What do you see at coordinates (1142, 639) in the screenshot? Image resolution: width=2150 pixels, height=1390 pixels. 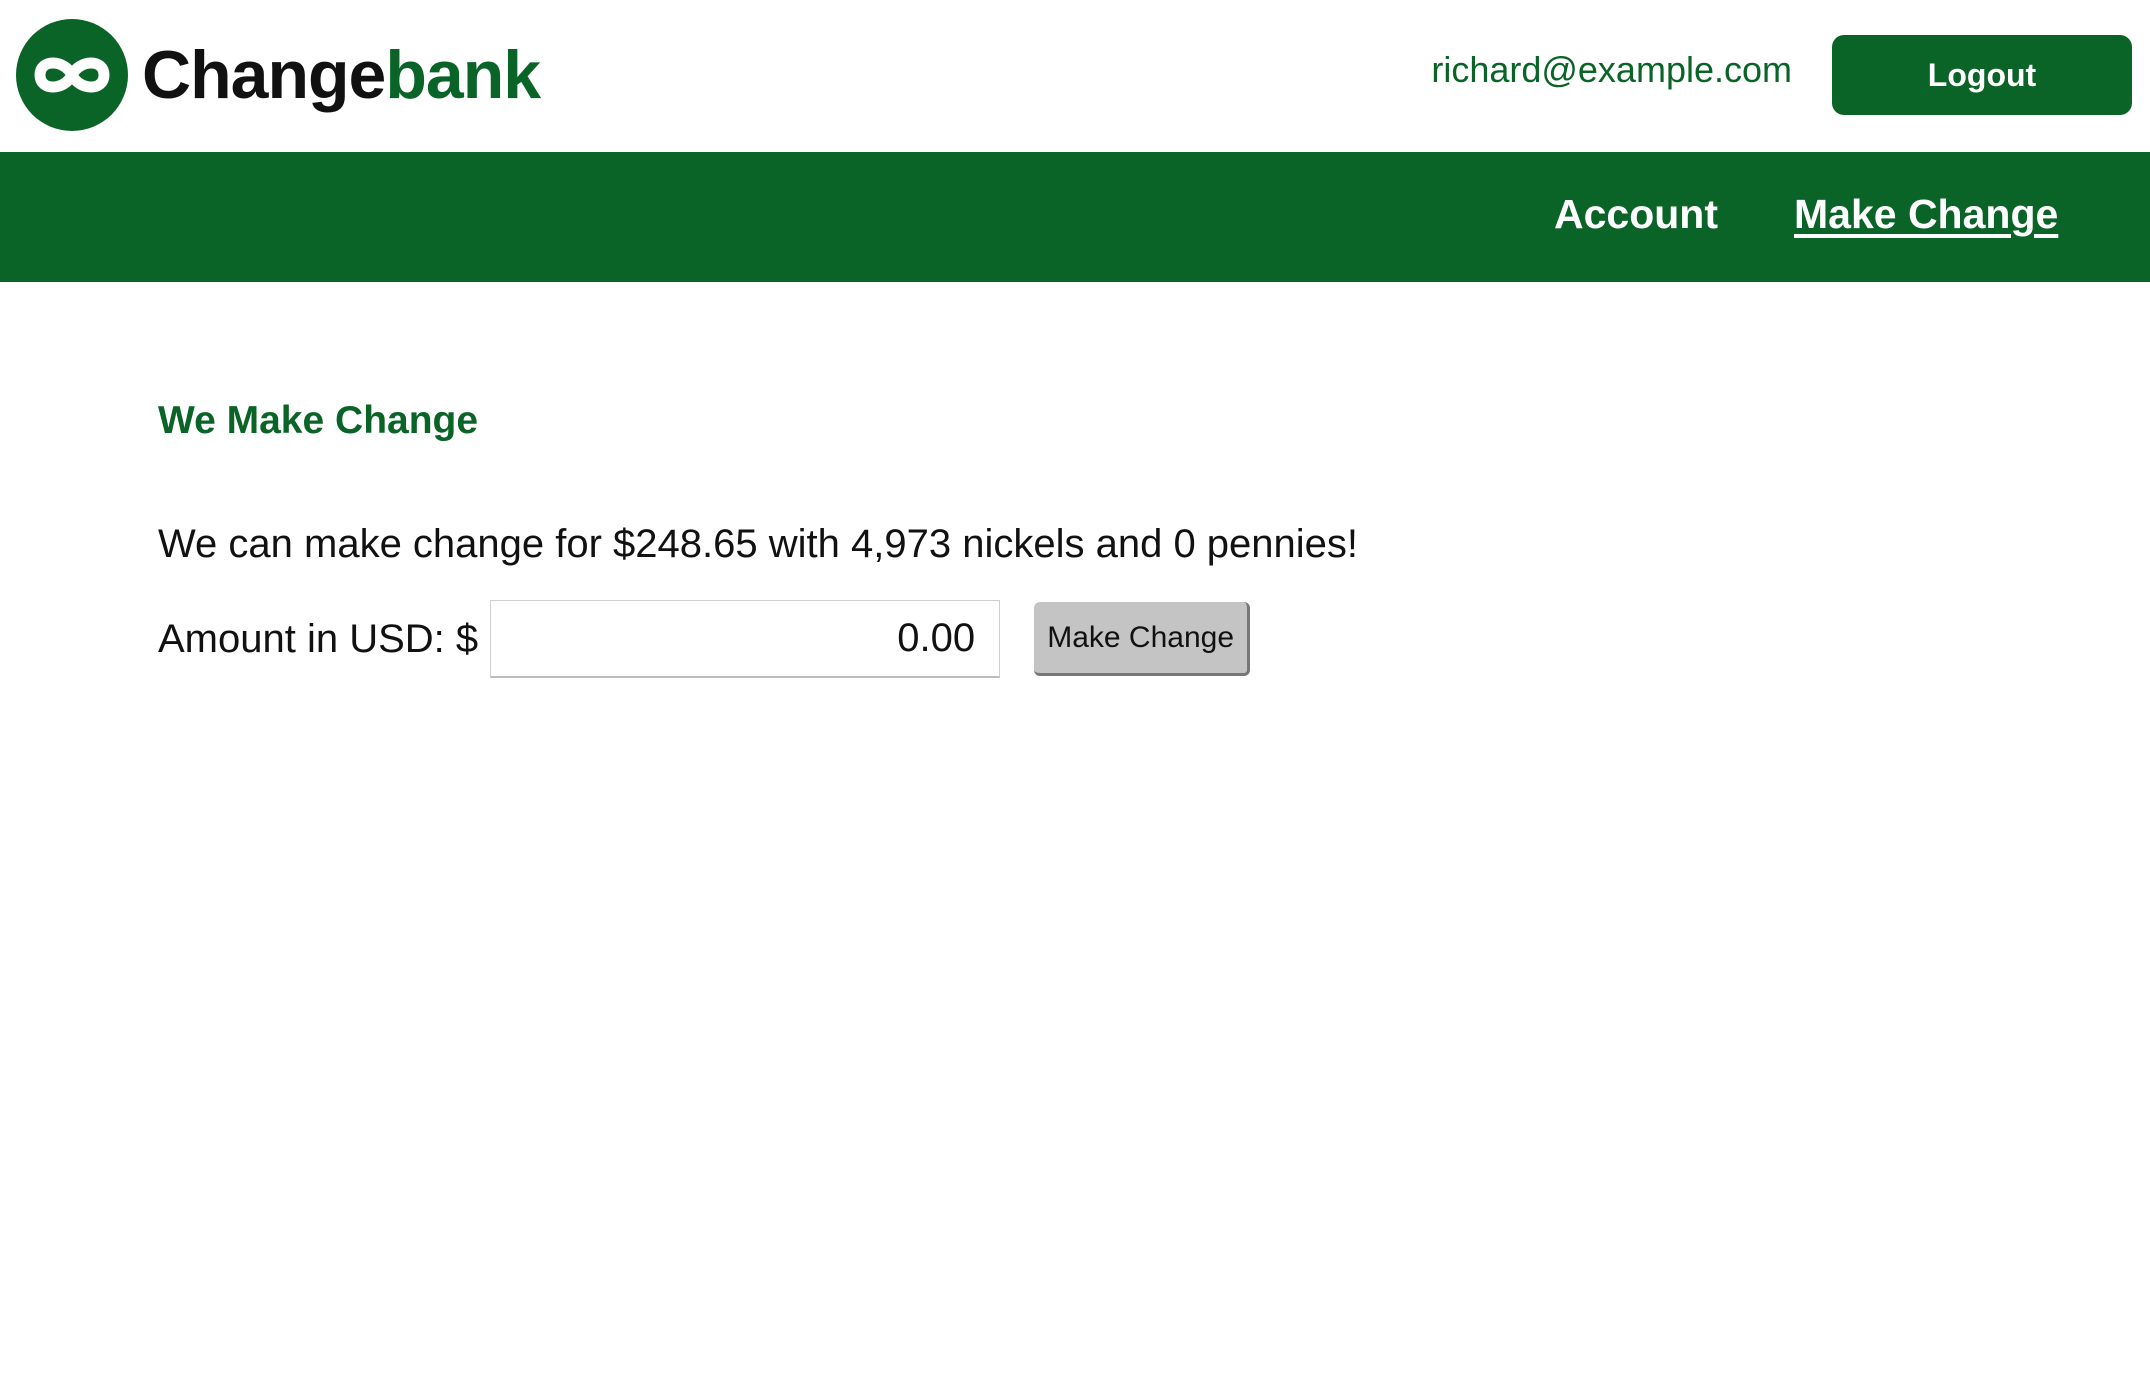 I see `make-change-button: Make Change` at bounding box center [1142, 639].